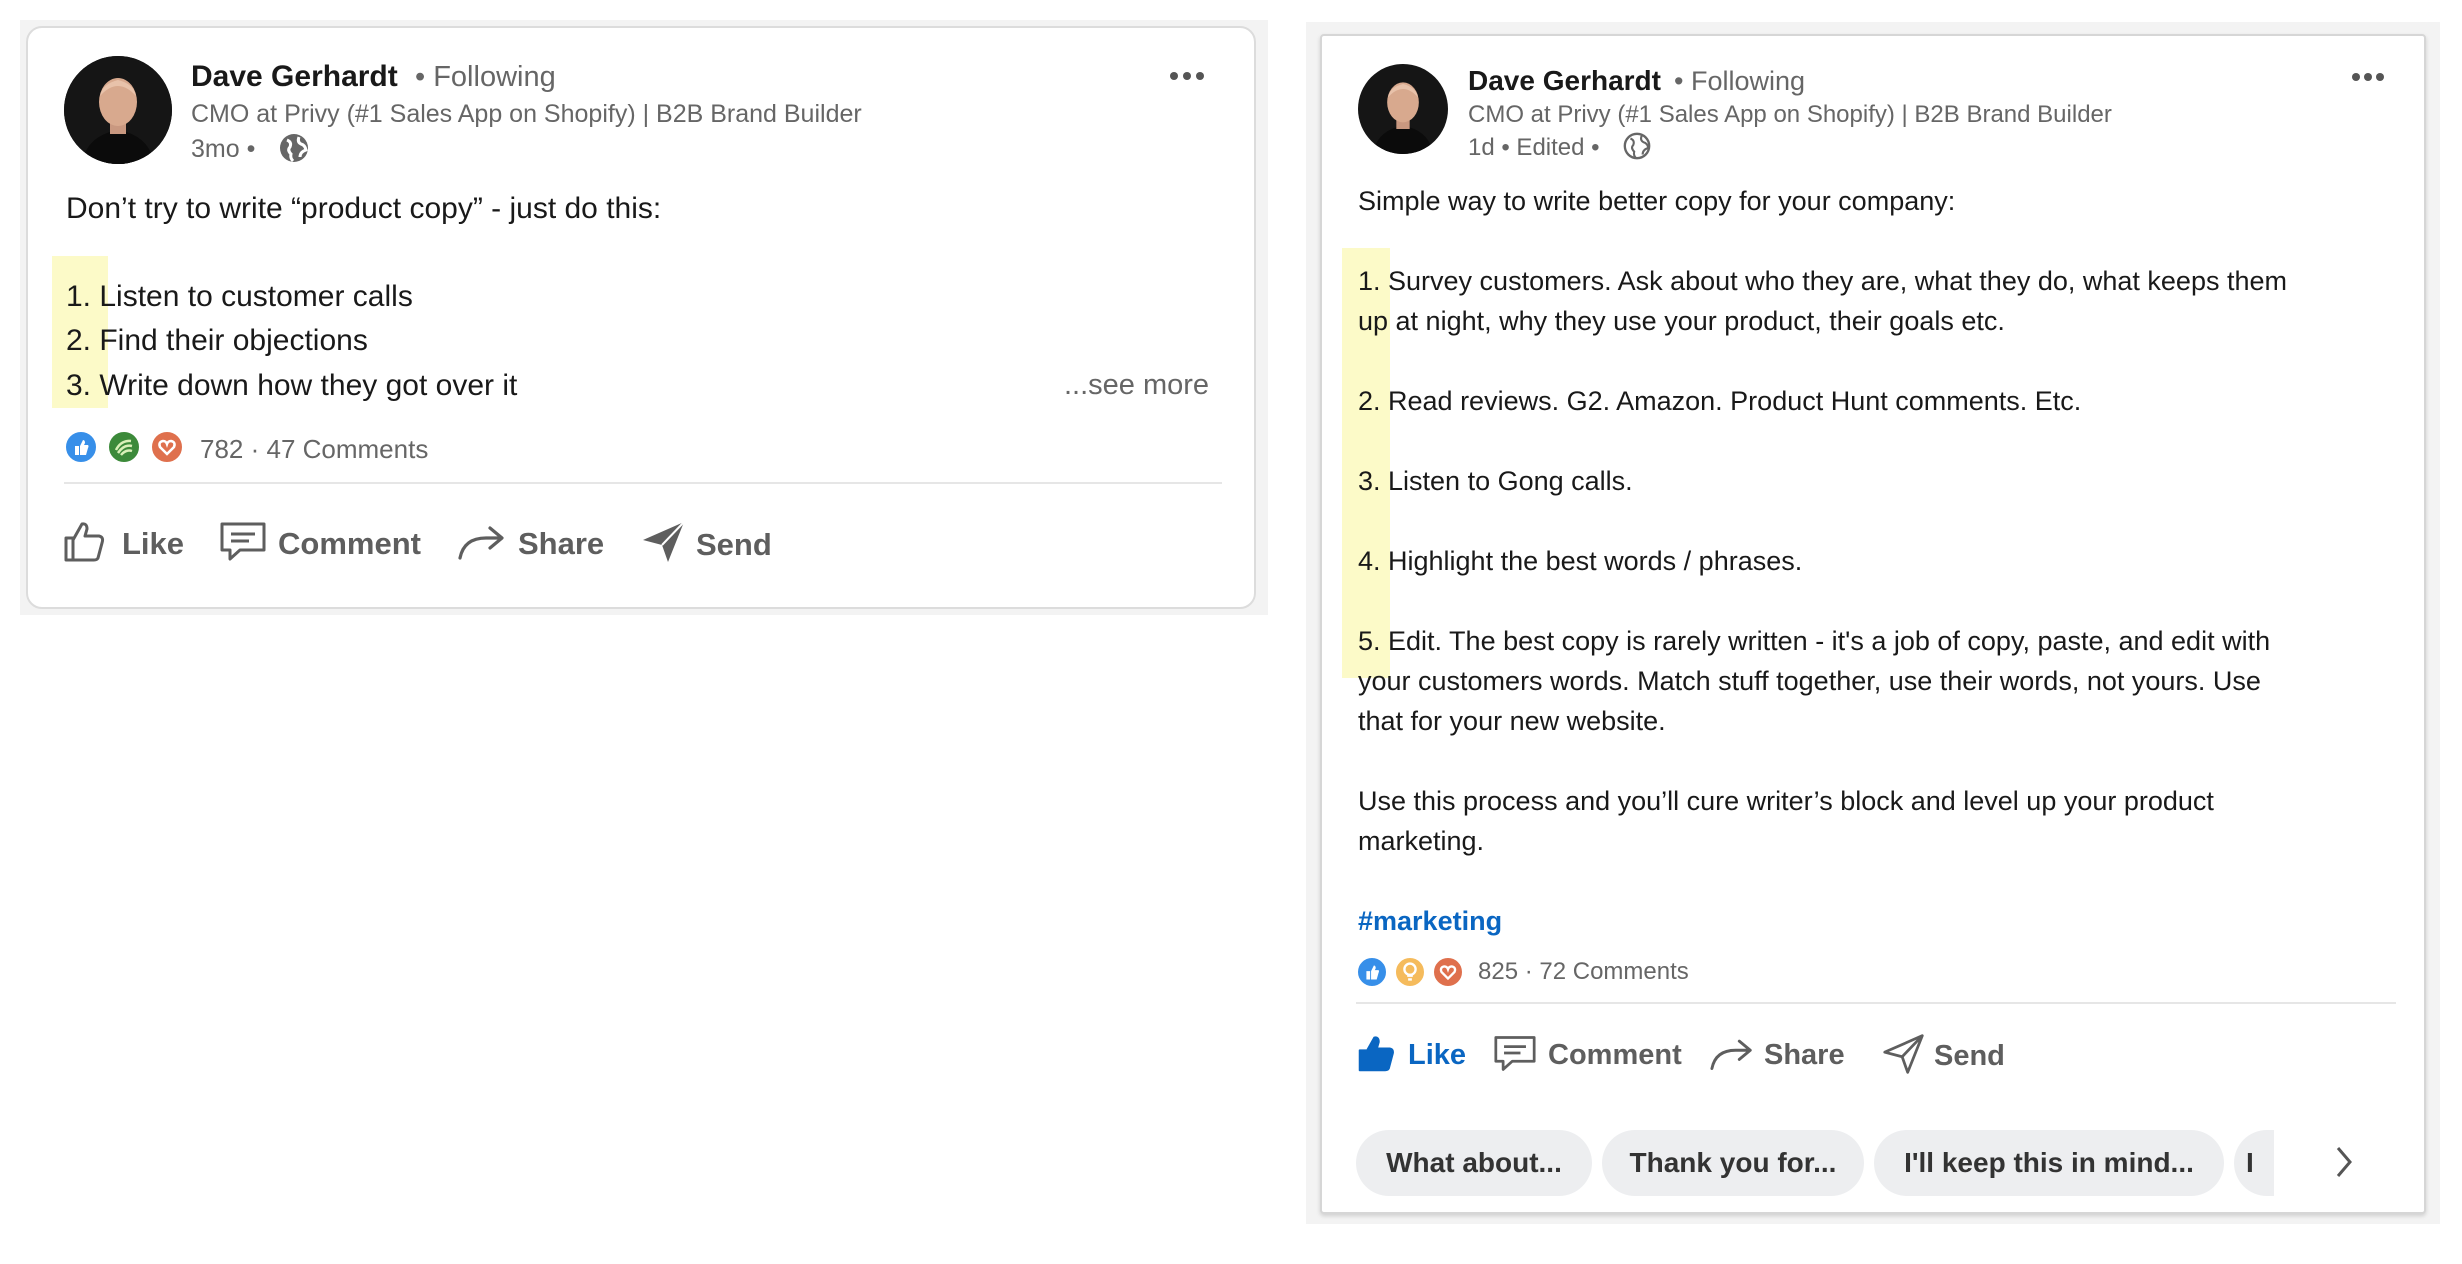 Image resolution: width=2462 pixels, height=1264 pixels. I want to click on reactions-count: 825 · 72 Comments, so click(1583, 972).